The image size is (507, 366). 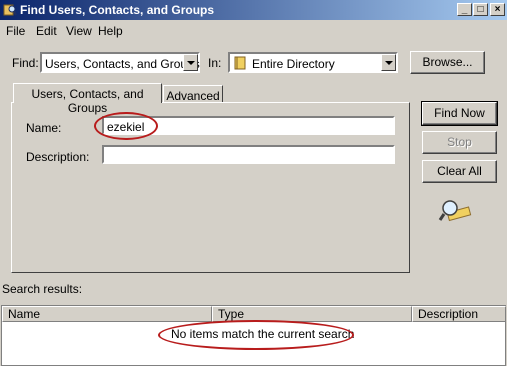 What do you see at coordinates (25, 63) in the screenshot?
I see `find-label: Find:` at bounding box center [25, 63].